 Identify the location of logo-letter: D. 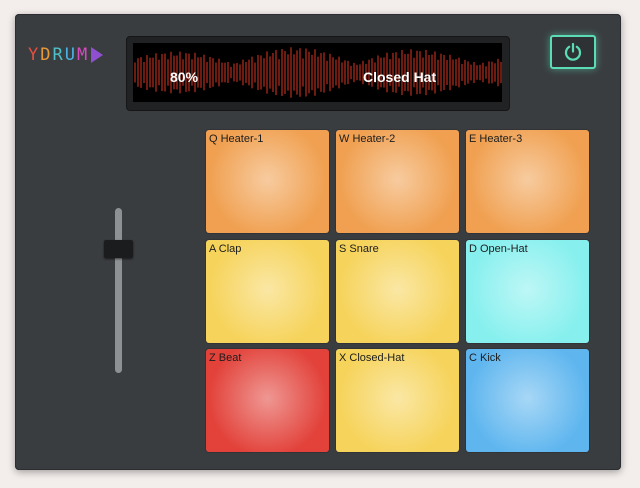
(46, 55).